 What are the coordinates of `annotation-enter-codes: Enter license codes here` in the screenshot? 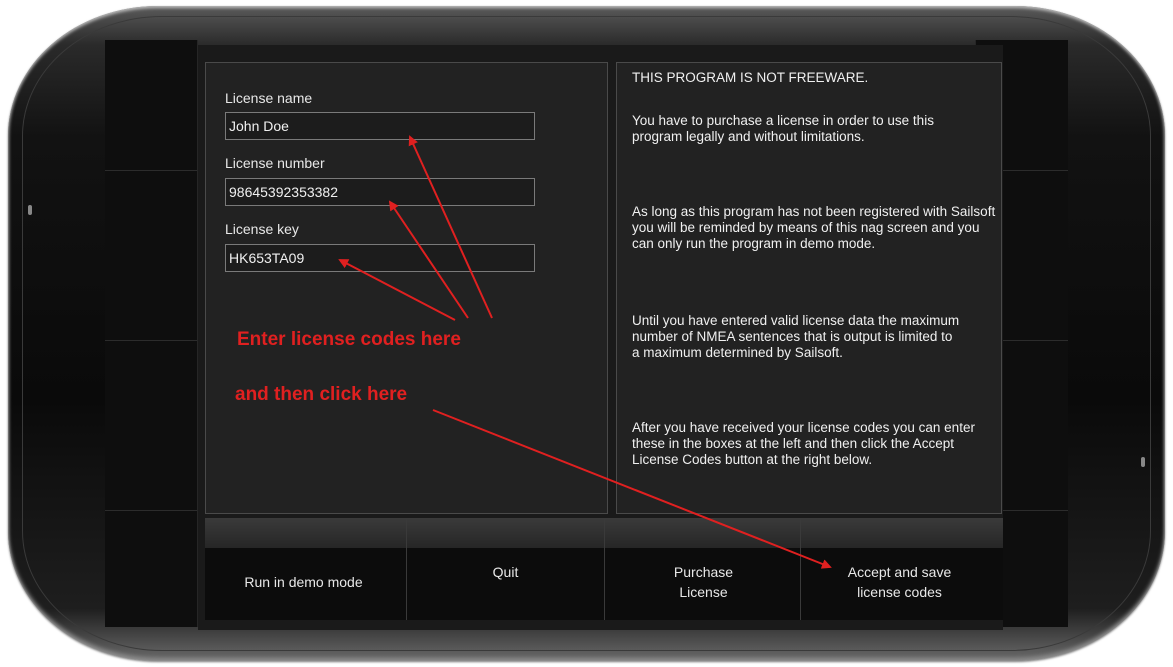 It's located at (349, 339).